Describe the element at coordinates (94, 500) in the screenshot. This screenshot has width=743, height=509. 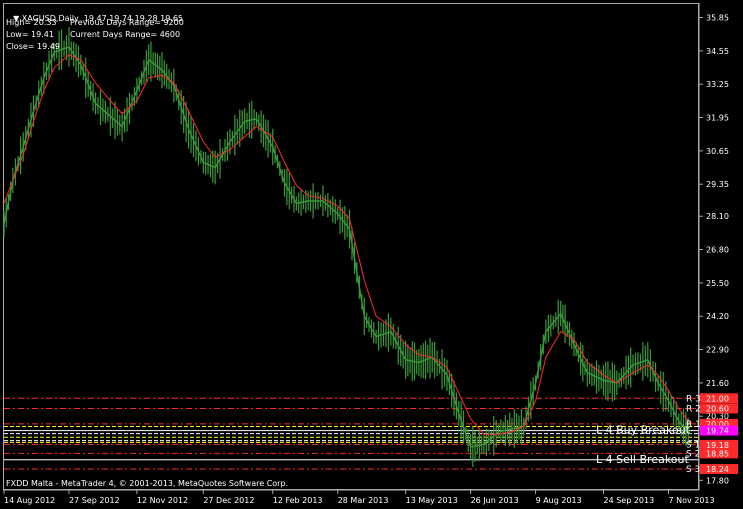
I see `x-tick-label: 27 Sep 2012` at that location.